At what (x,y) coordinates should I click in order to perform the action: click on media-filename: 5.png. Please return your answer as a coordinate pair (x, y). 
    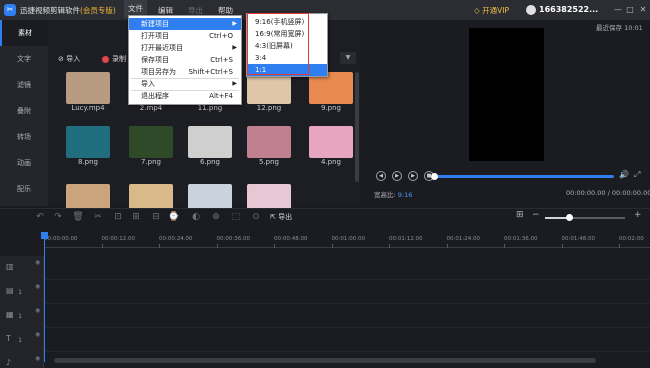
    Looking at the image, I should click on (268, 162).